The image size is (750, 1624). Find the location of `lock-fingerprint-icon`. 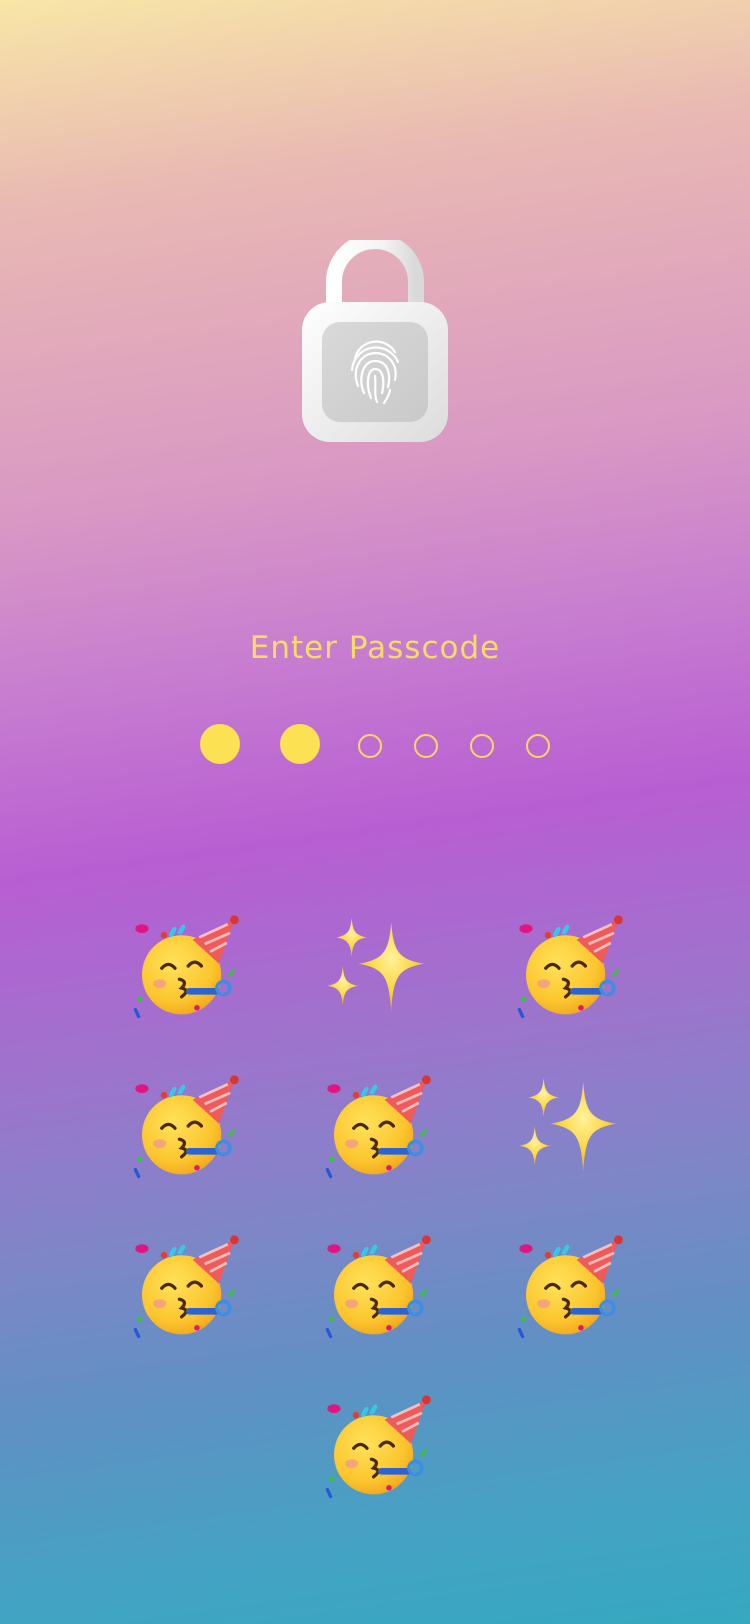

lock-fingerprint-icon is located at coordinates (375, 339).